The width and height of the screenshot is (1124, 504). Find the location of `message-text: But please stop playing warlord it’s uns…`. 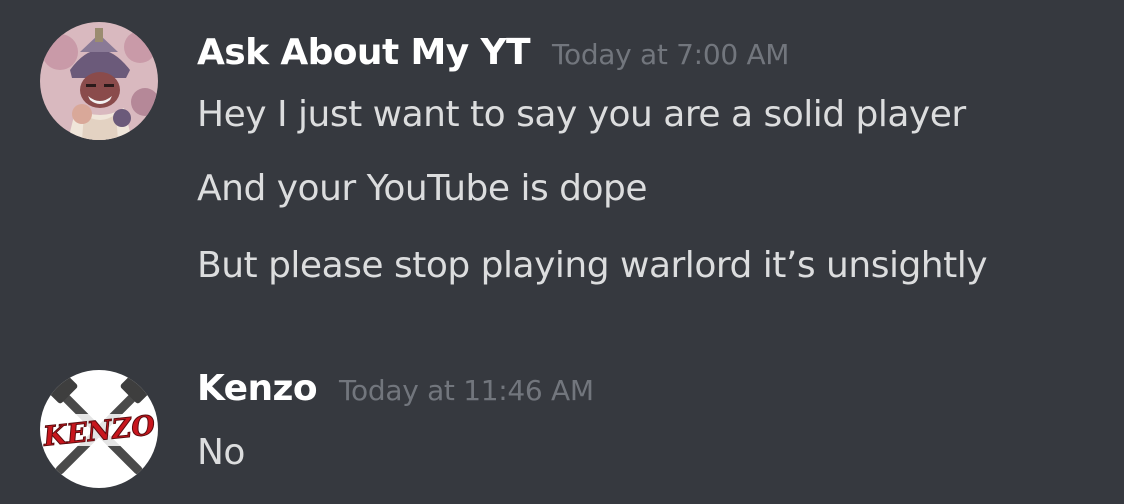

message-text: But please stop playing warlord it’s uns… is located at coordinates (592, 265).